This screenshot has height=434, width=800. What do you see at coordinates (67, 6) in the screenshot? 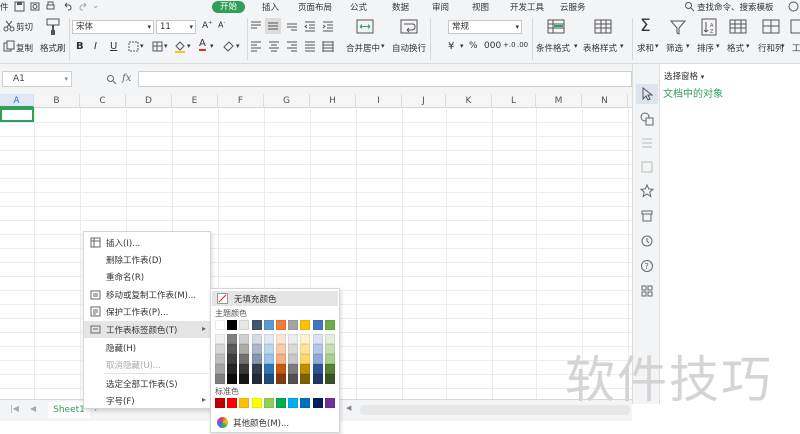
I see `undo-icon` at bounding box center [67, 6].